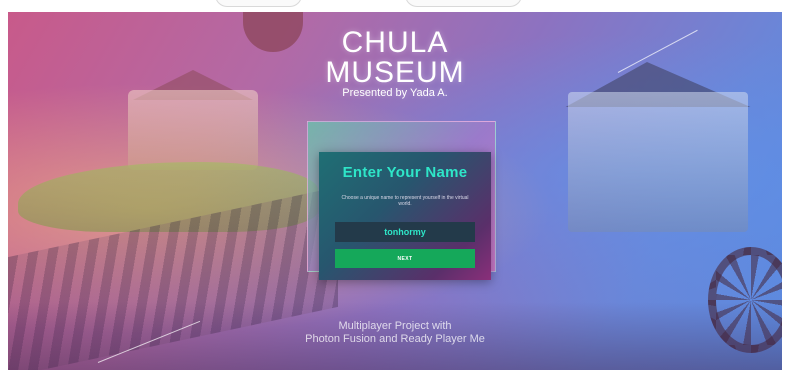  What do you see at coordinates (193, 130) in the screenshot?
I see `left-house` at bounding box center [193, 130].